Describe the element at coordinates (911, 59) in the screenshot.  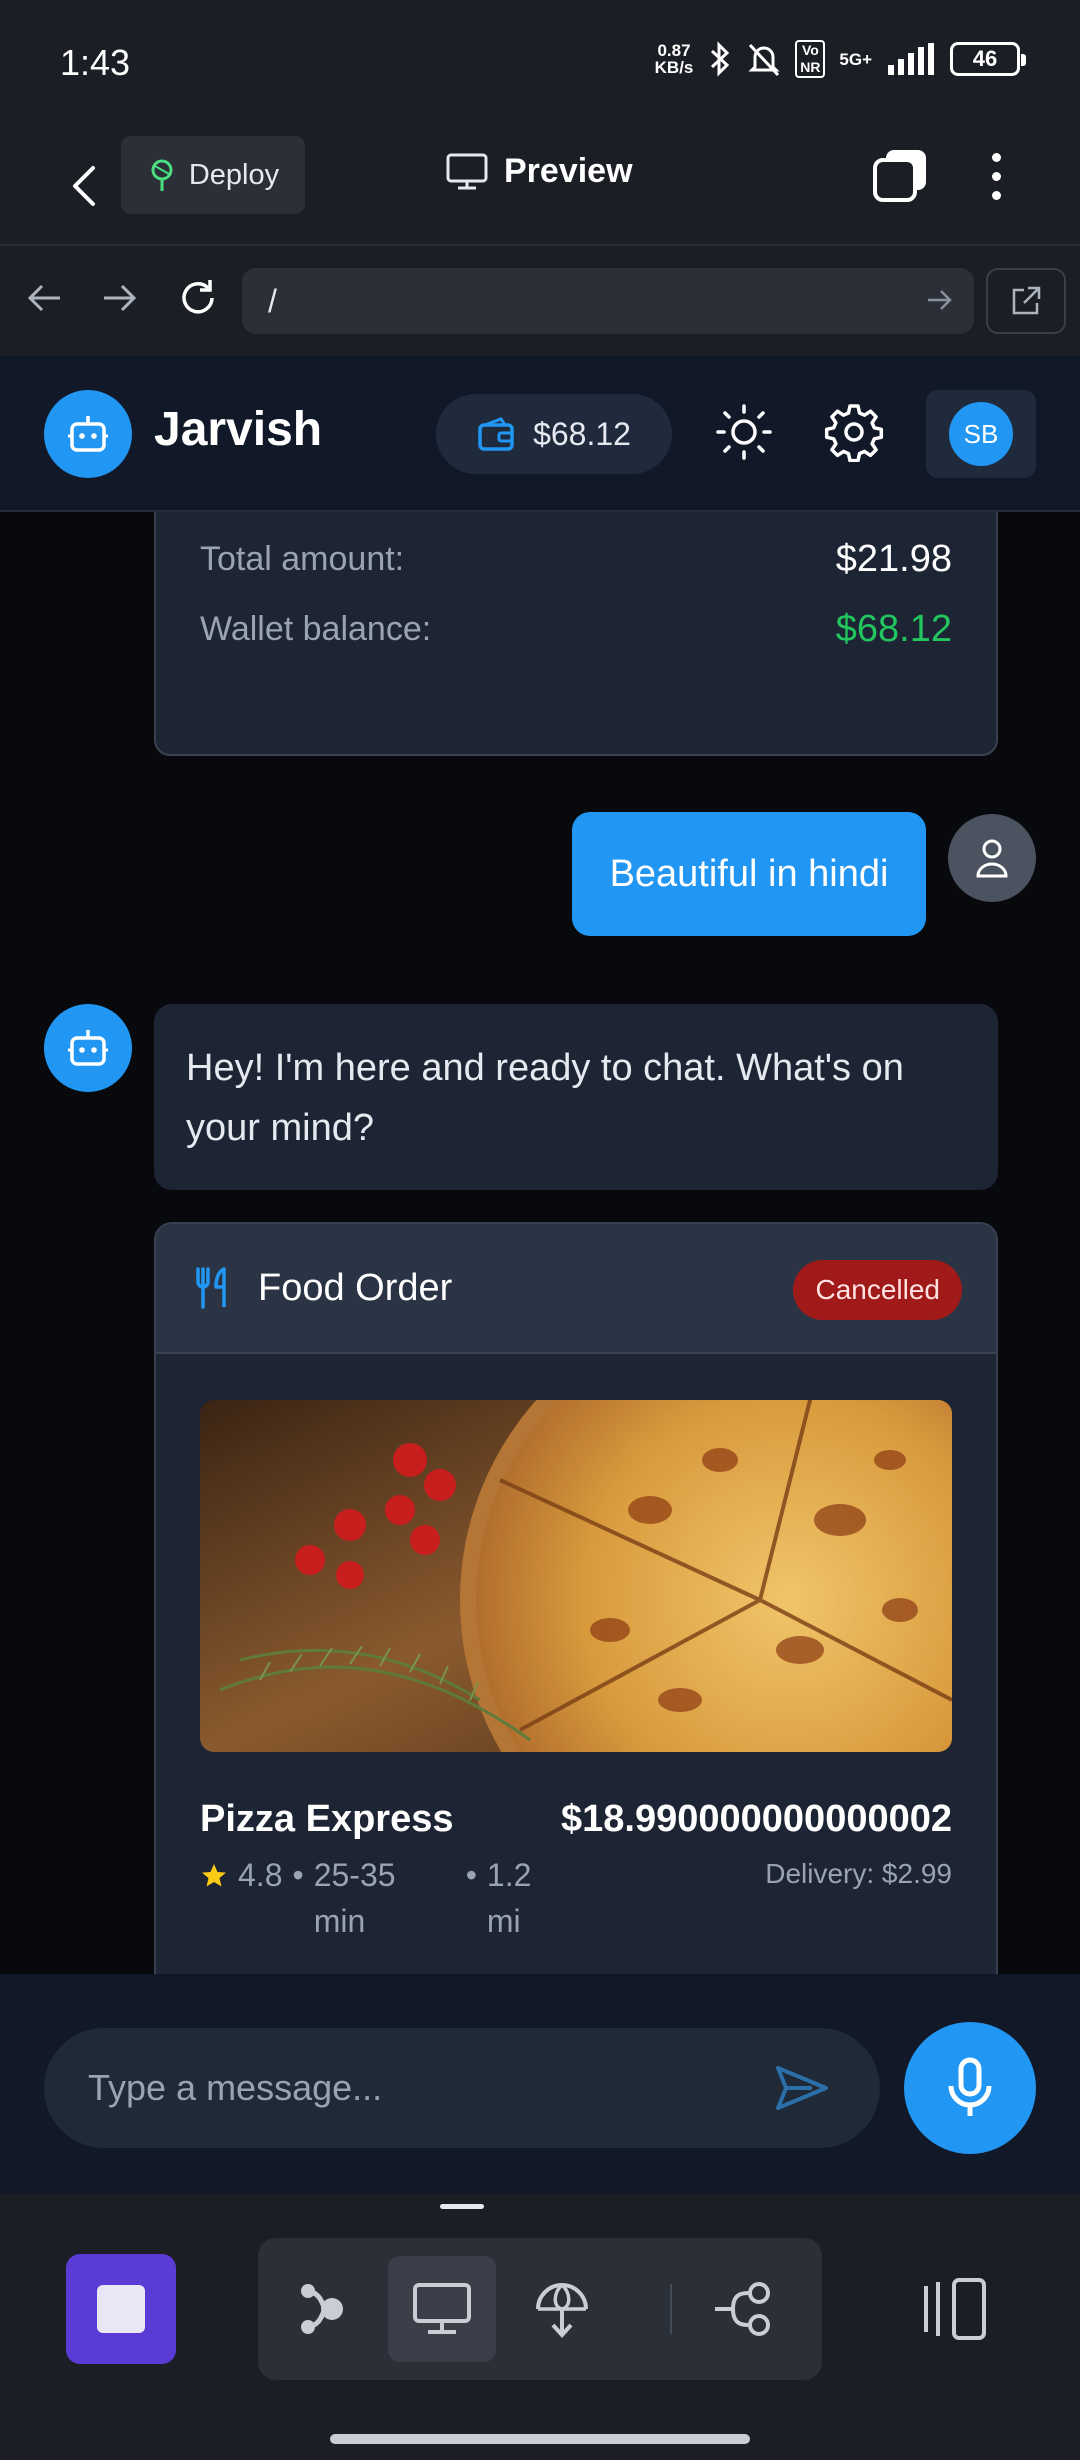
I see `signal-icon` at that location.